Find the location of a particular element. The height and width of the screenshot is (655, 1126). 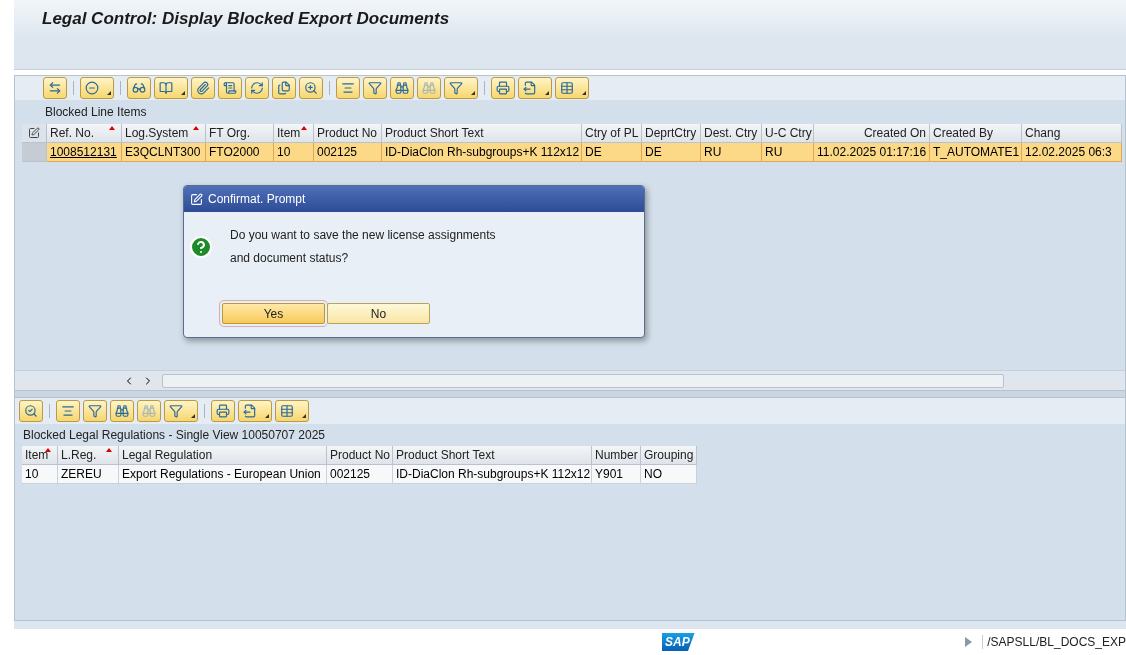

column-header: Number is located at coordinates (616, 455).